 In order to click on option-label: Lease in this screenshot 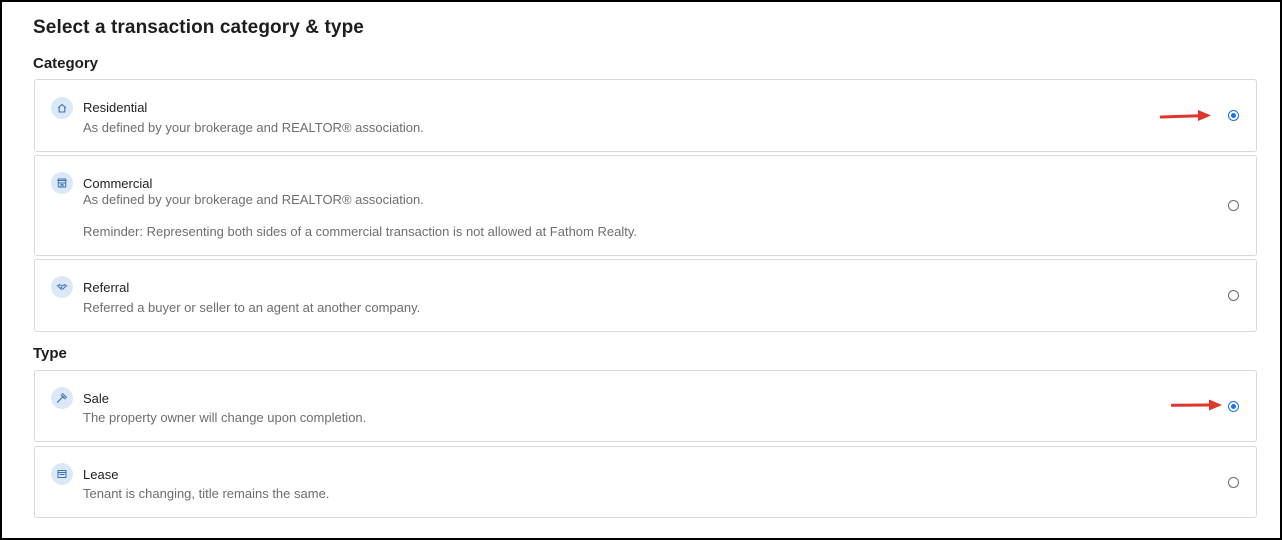, I will do `click(101, 474)`.